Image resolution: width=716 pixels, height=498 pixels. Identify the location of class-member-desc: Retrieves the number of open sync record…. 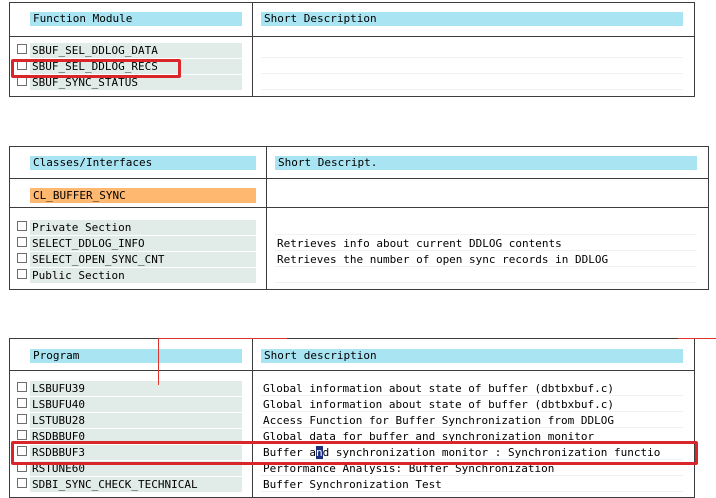
(486, 259).